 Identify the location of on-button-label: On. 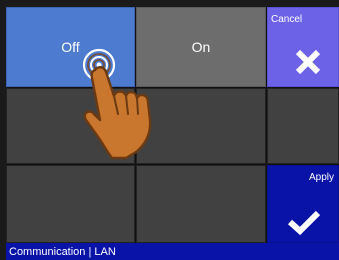
(201, 47).